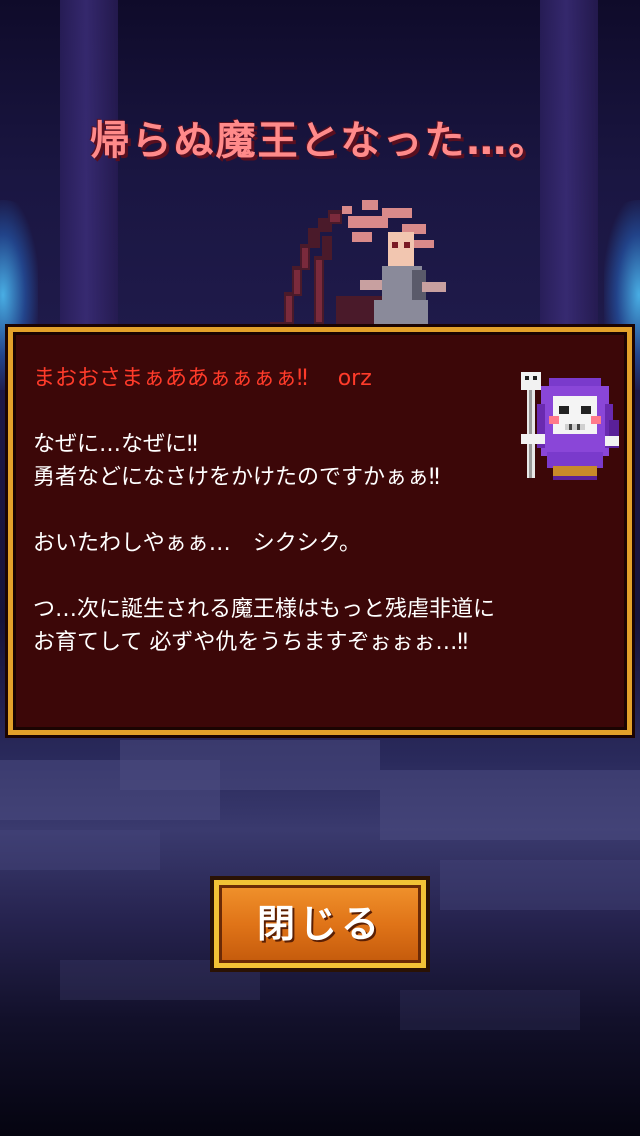  Describe the element at coordinates (251, 642) in the screenshot. I see `dialog-line-5: お育てして 必ずや仇をうちますぞぉぉぉ…‼` at that location.